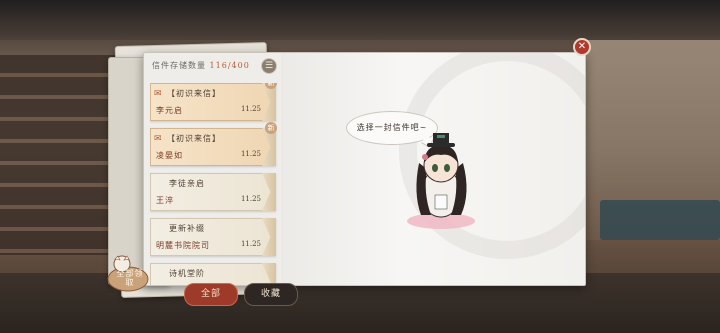 The height and width of the screenshot is (333, 720). I want to click on letter-sender: 王淬, so click(165, 200).